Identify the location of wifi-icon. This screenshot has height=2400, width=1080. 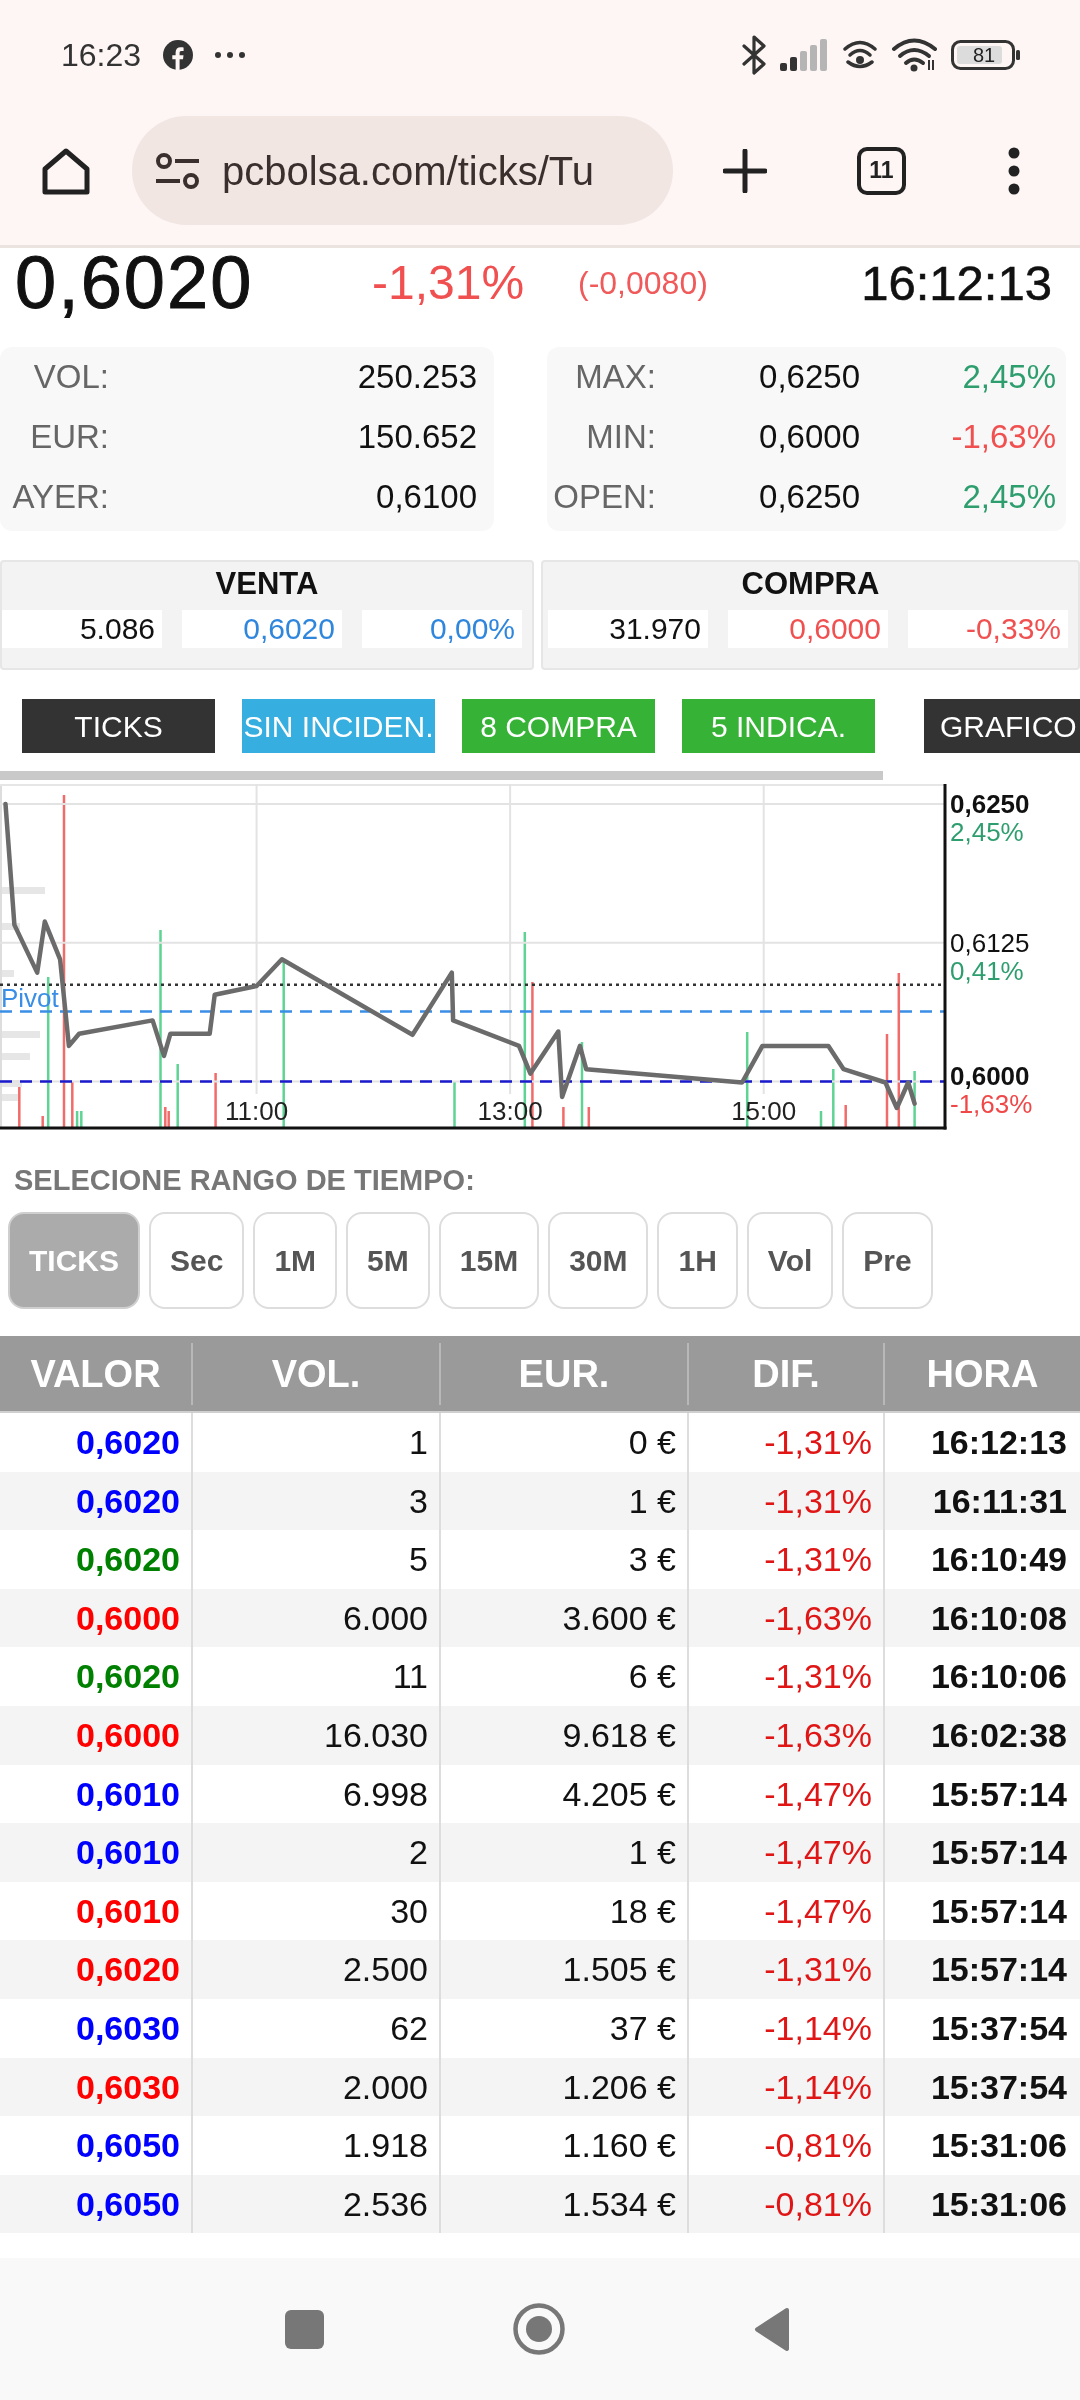
(914, 55).